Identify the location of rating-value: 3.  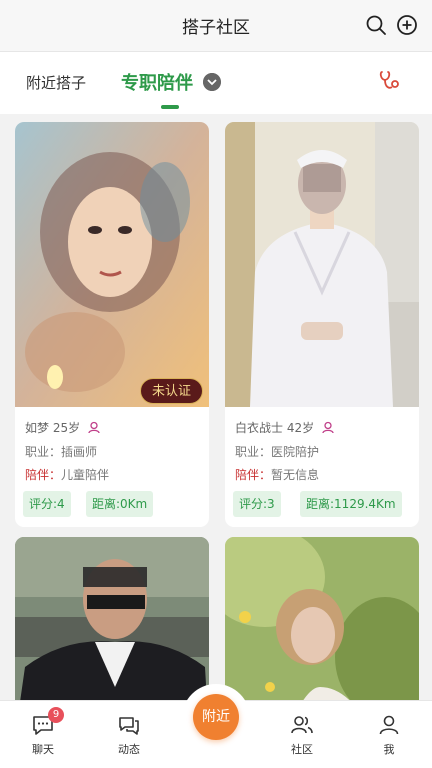
(271, 504).